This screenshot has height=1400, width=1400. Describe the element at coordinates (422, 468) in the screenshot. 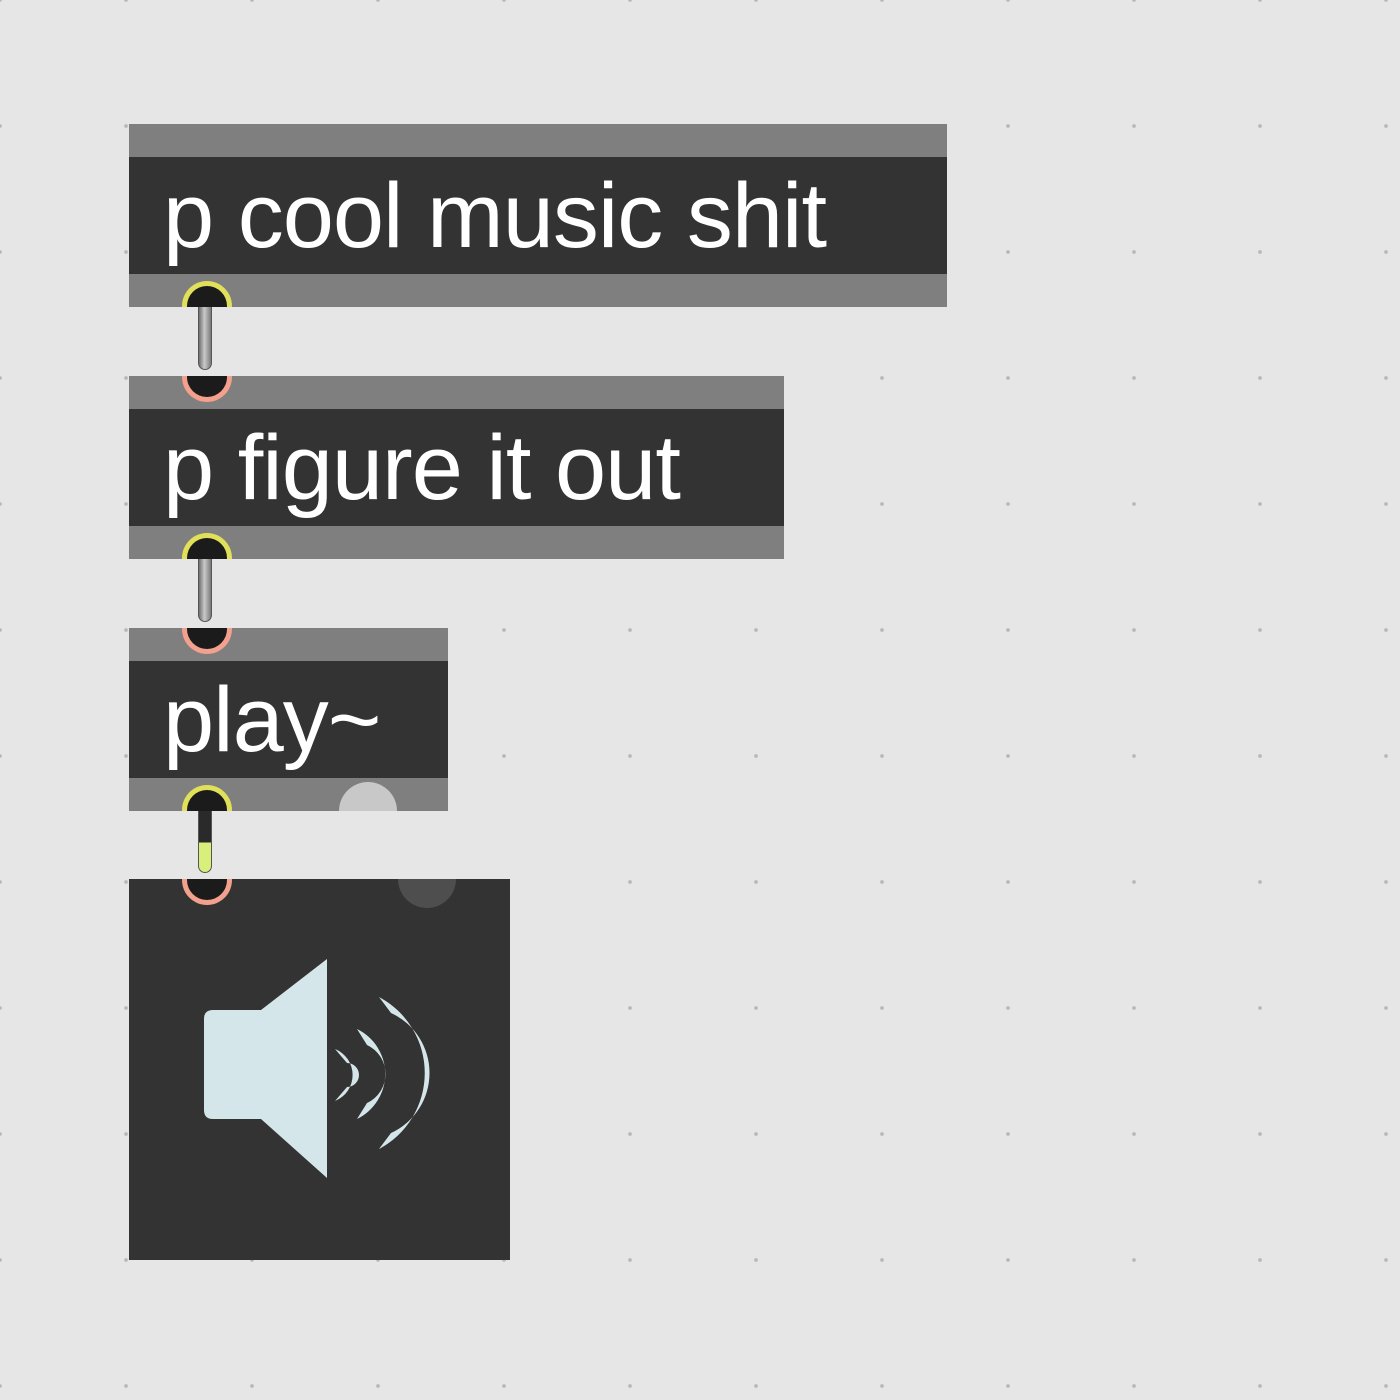

I see `object-label: p figure it out` at that location.